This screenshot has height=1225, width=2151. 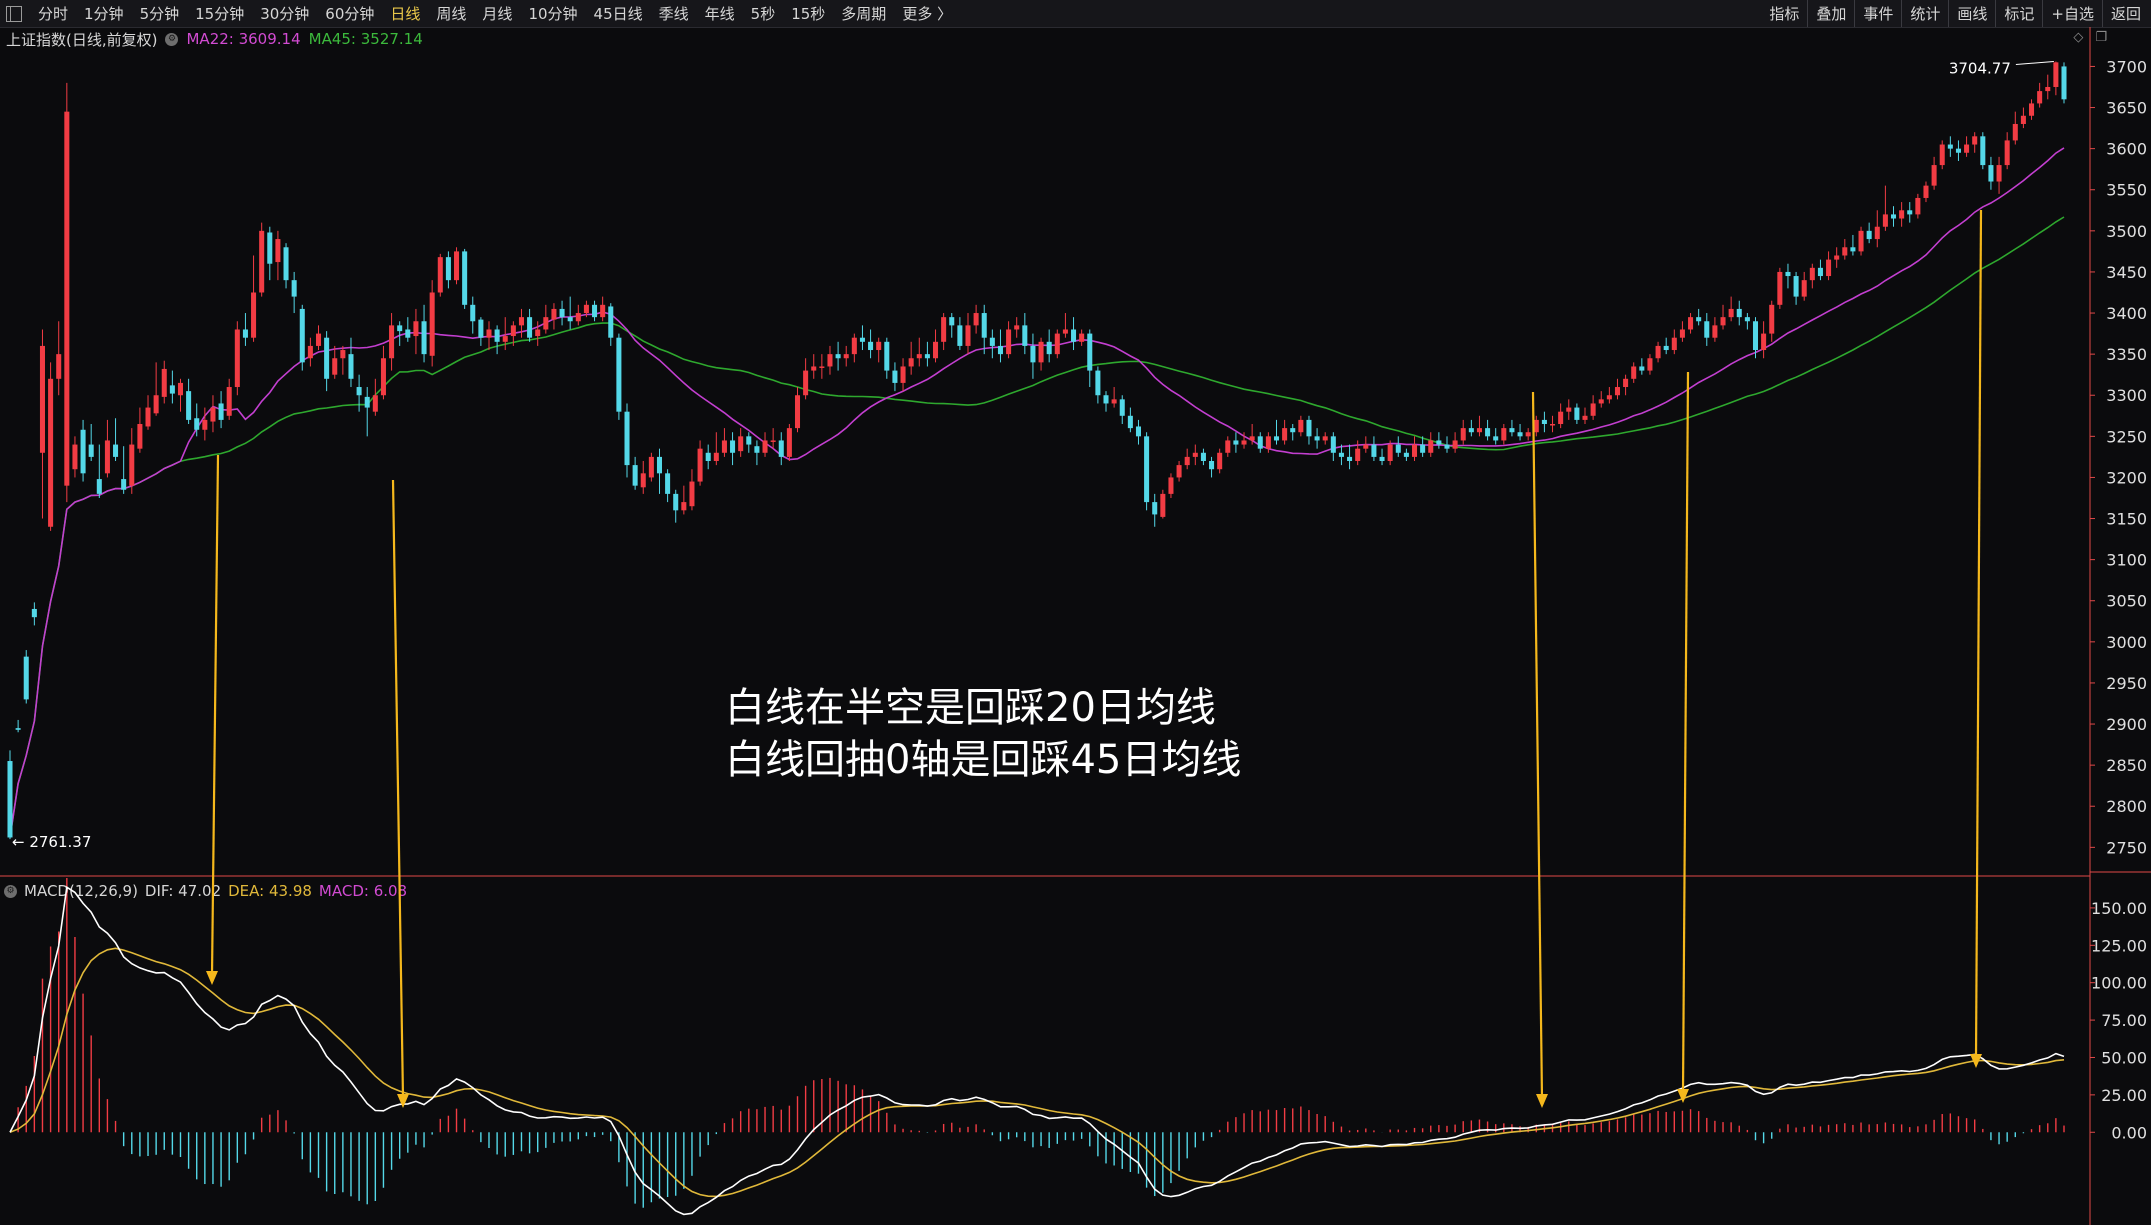 I want to click on macd-tick-label: 50.00, so click(x=2124, y=1057).